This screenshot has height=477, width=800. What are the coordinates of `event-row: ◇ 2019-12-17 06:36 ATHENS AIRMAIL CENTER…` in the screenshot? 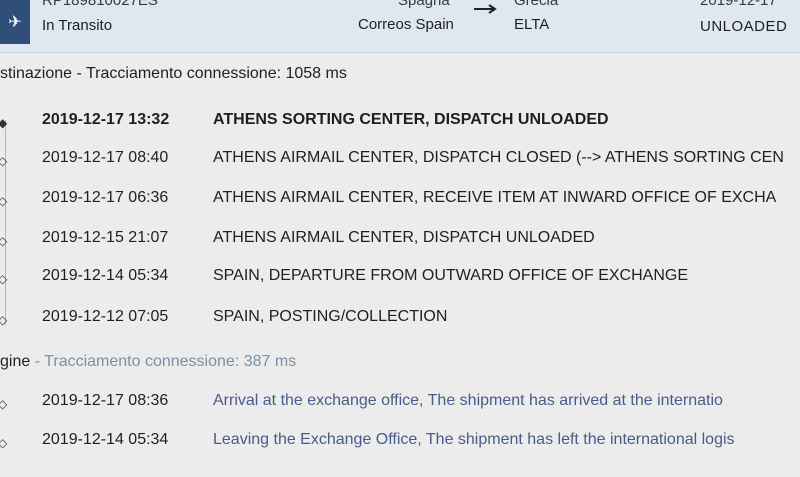 It's located at (400, 201).